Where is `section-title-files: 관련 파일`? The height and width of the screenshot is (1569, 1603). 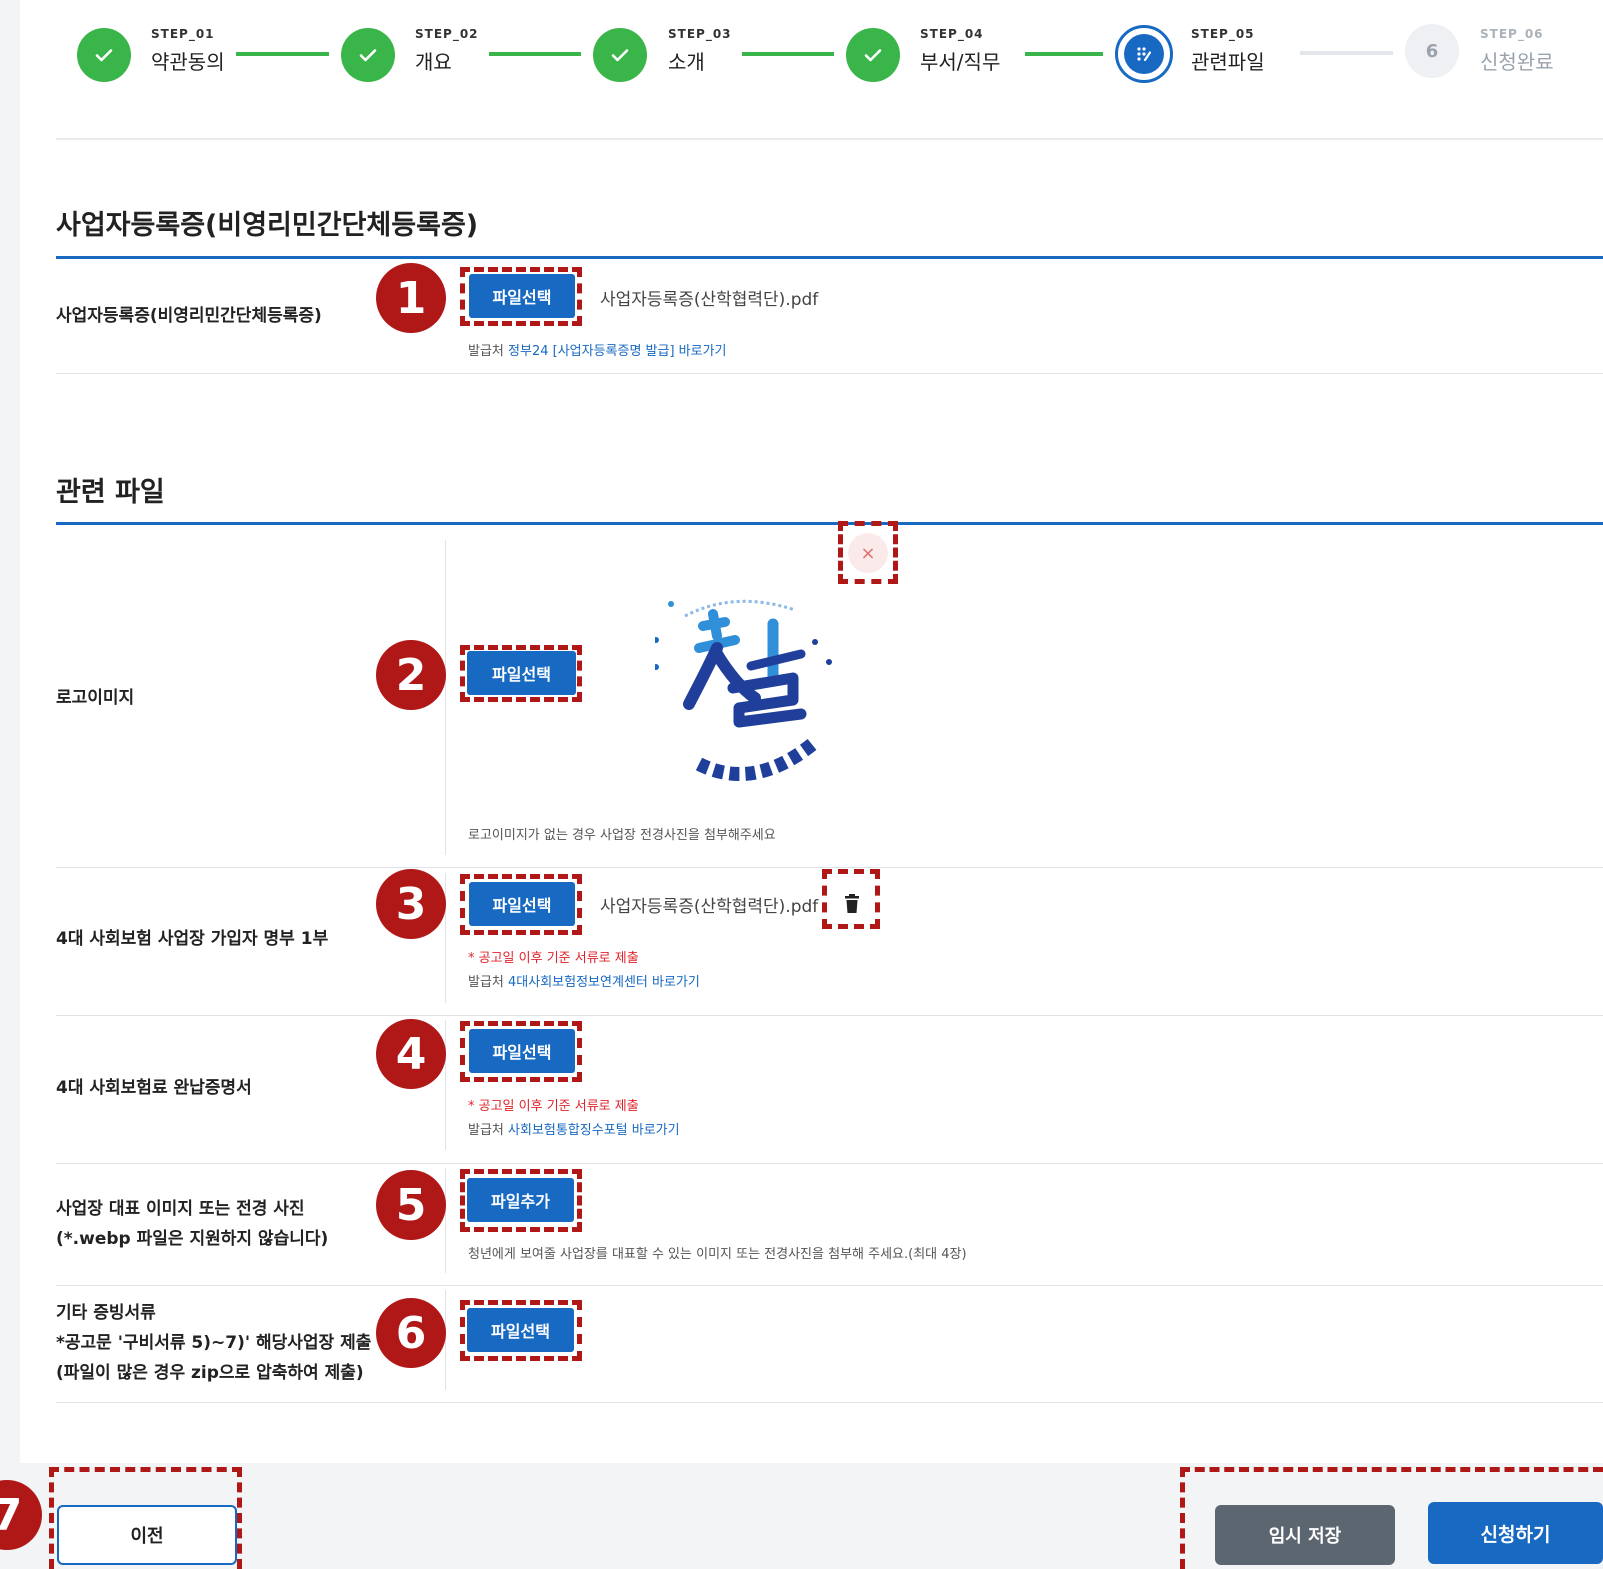
section-title-files: 관련 파일 is located at coordinates (110, 492).